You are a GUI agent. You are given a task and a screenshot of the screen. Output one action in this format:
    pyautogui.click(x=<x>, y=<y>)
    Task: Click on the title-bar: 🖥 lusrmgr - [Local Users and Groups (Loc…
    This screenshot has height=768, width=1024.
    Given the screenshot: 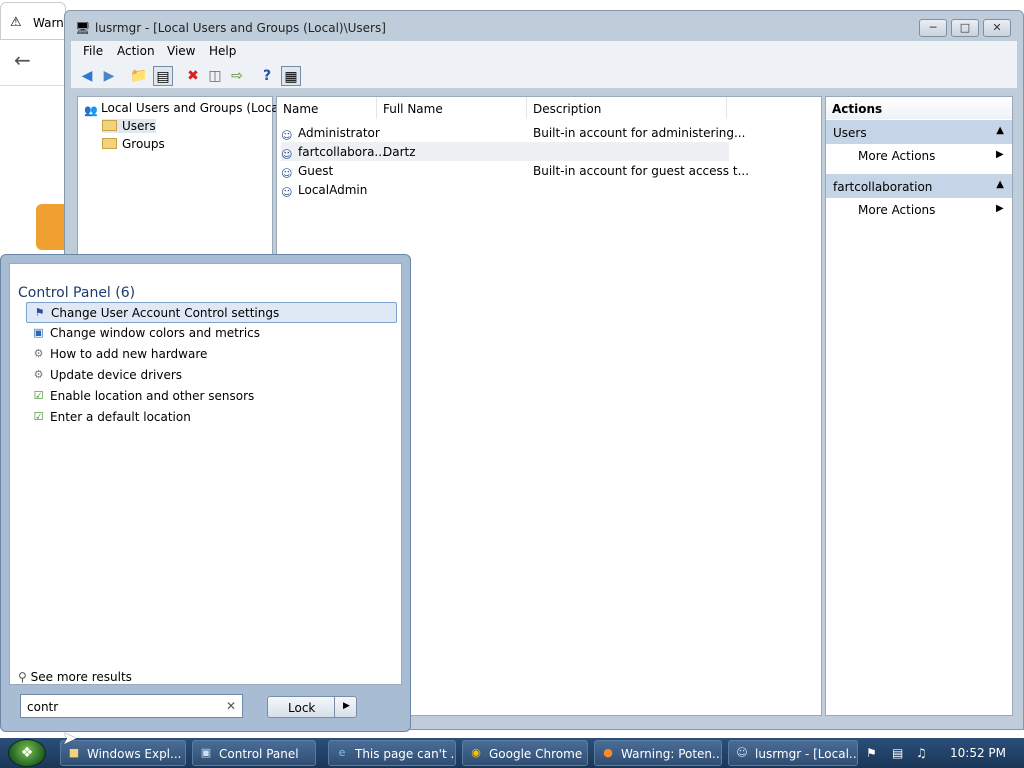 What is the action you would take?
    pyautogui.click(x=544, y=28)
    